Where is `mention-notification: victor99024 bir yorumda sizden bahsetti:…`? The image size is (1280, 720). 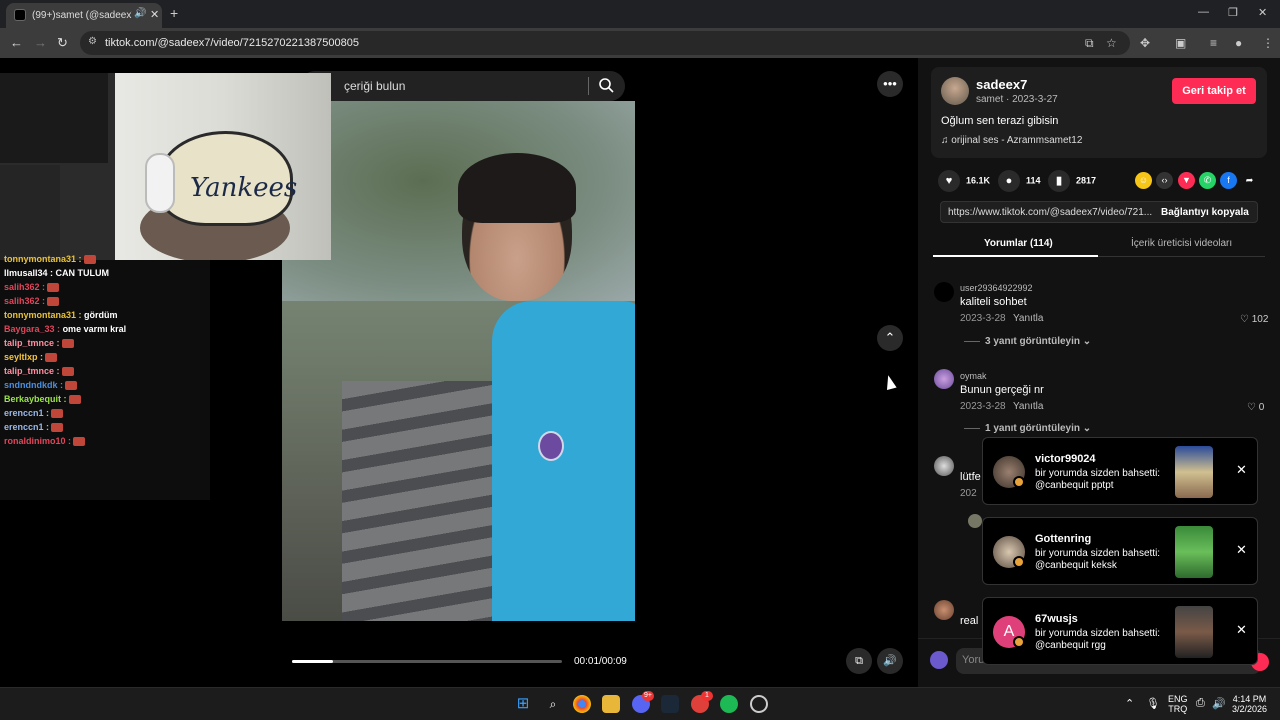 mention-notification: victor99024 bir yorumda sizden bahsetti:… is located at coordinates (1120, 471).